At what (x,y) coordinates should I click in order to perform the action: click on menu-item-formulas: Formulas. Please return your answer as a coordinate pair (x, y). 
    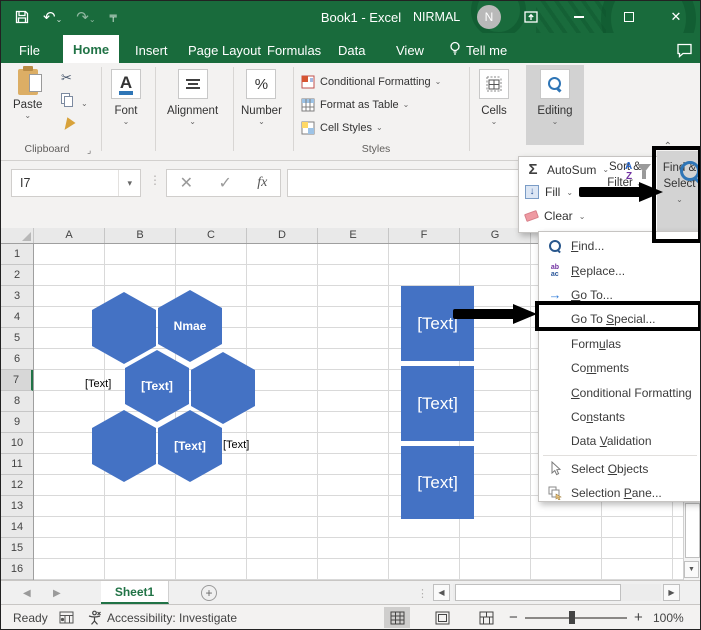
    Looking at the image, I should click on (619, 344).